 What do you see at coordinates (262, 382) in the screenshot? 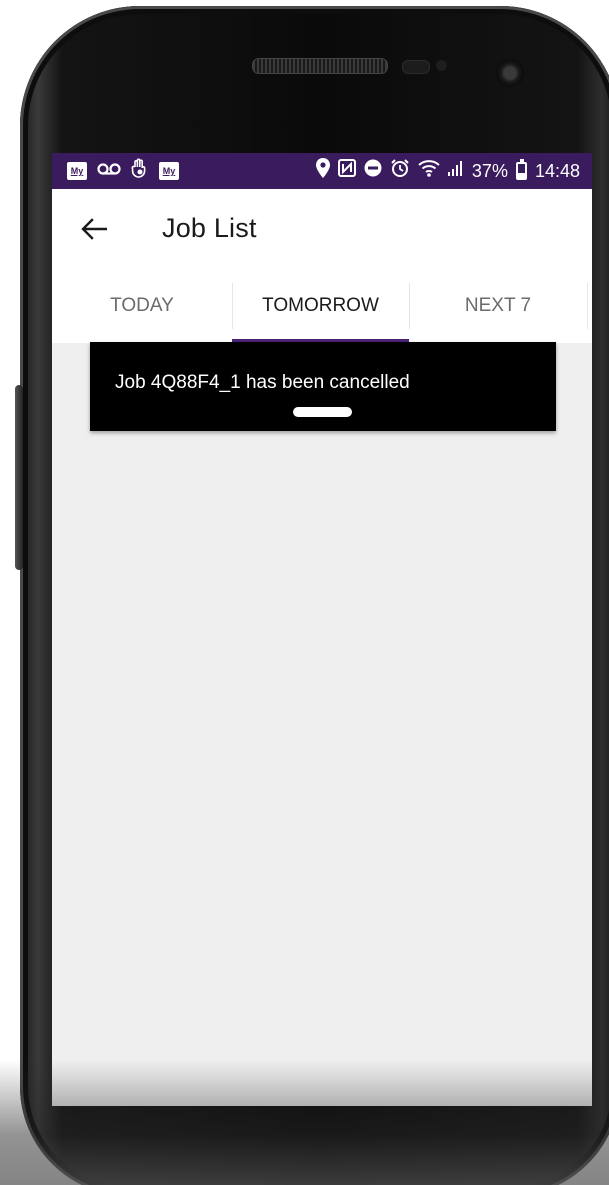
I see `snackbar-message: Job 4Q88F4_1 has been cancelled` at bounding box center [262, 382].